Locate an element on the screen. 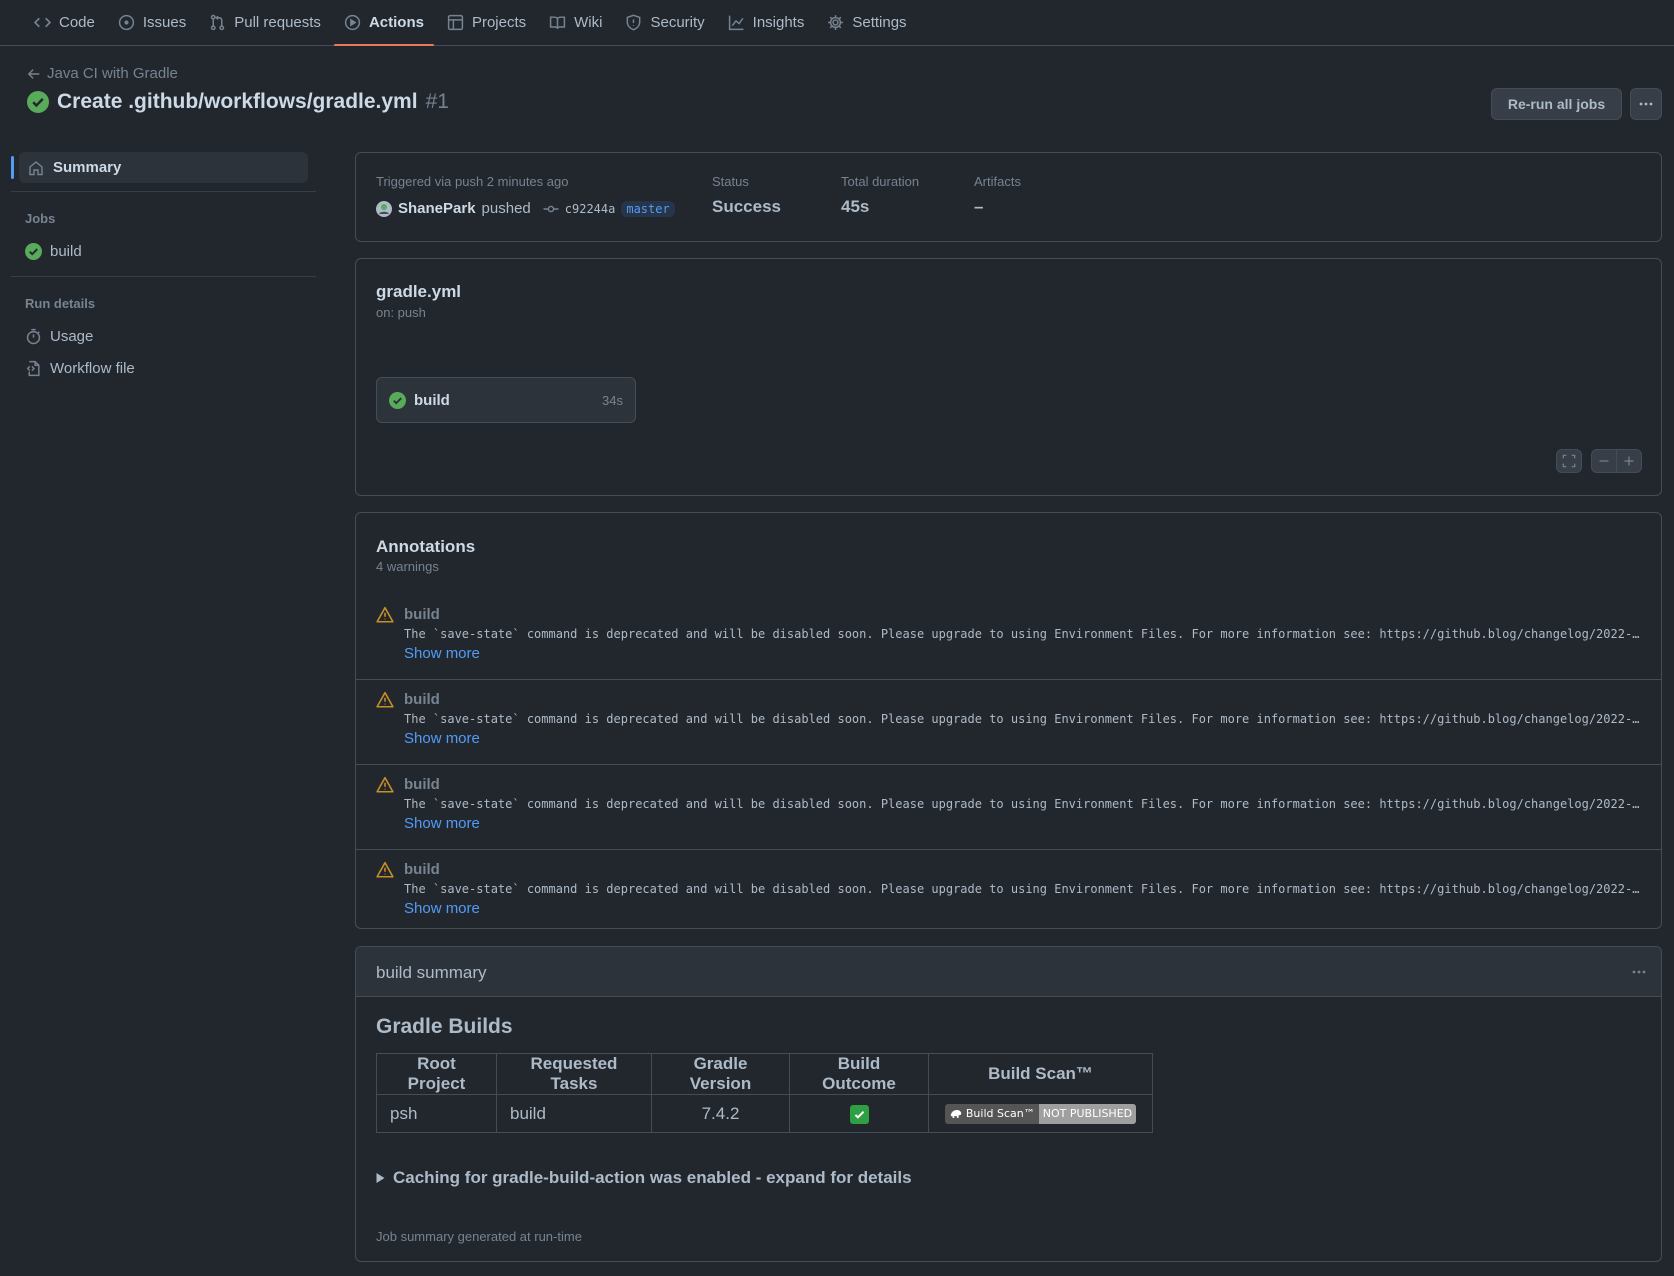  rerun-all-jobs-button: Re-run all jobs is located at coordinates (1556, 104).